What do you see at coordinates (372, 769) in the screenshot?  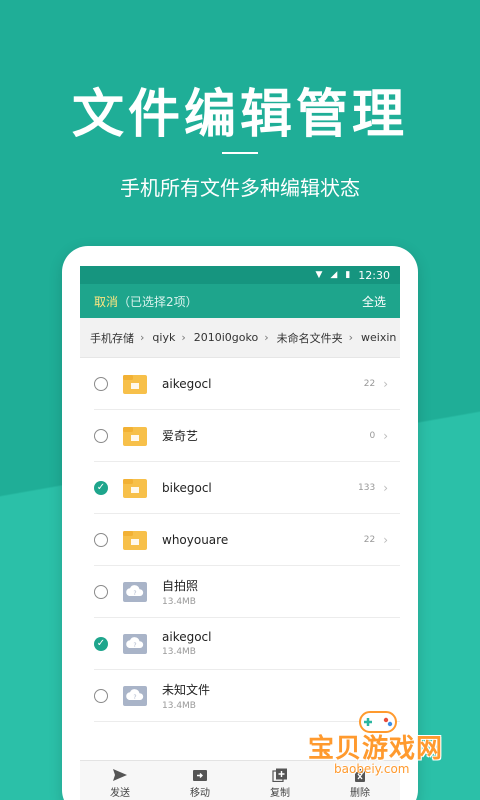 I see `watermark-url: baobeiy.com` at bounding box center [372, 769].